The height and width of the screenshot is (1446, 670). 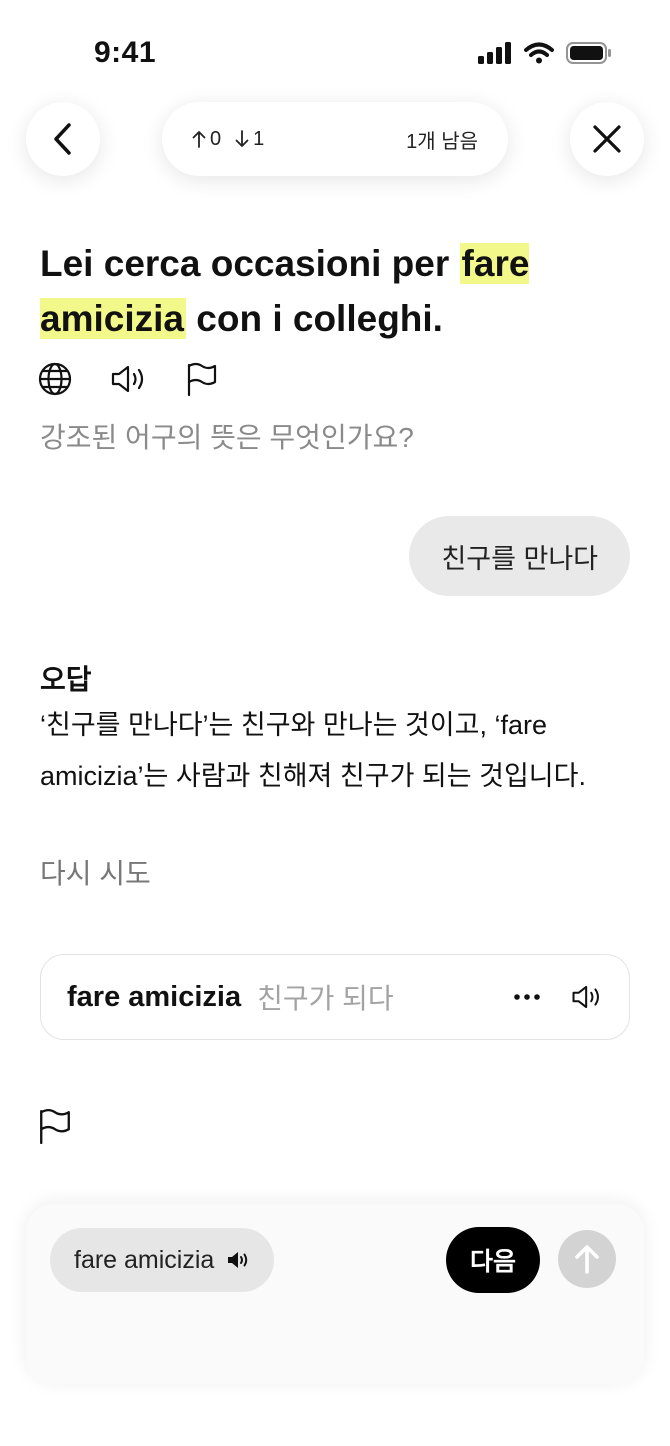 I want to click on speaker-filled-icon, so click(x=238, y=1260).